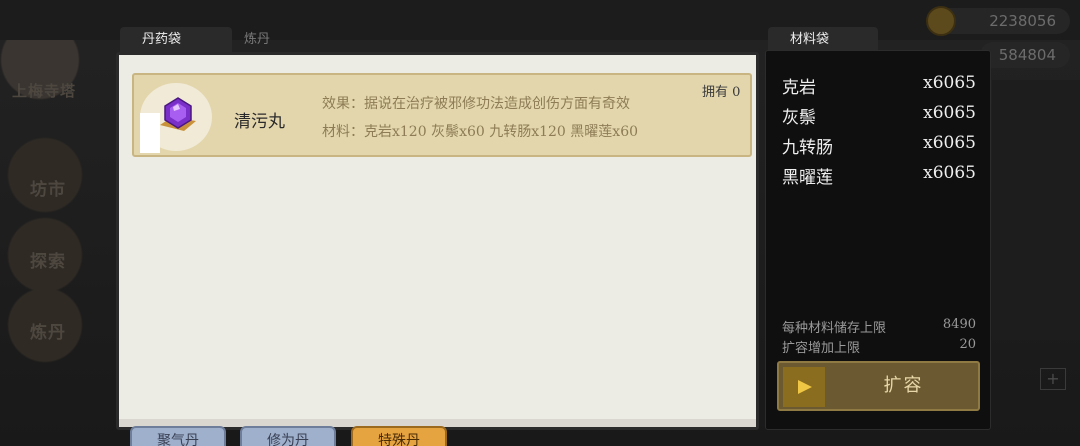  I want to click on currency-value-2: 584804, so click(1027, 55).